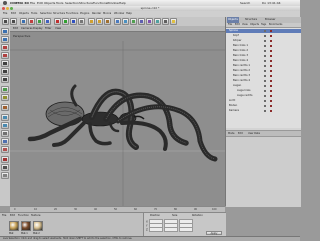 This screenshot has height=241, width=320. I want to click on cmd-menu-render: Render, so click(96, 14).